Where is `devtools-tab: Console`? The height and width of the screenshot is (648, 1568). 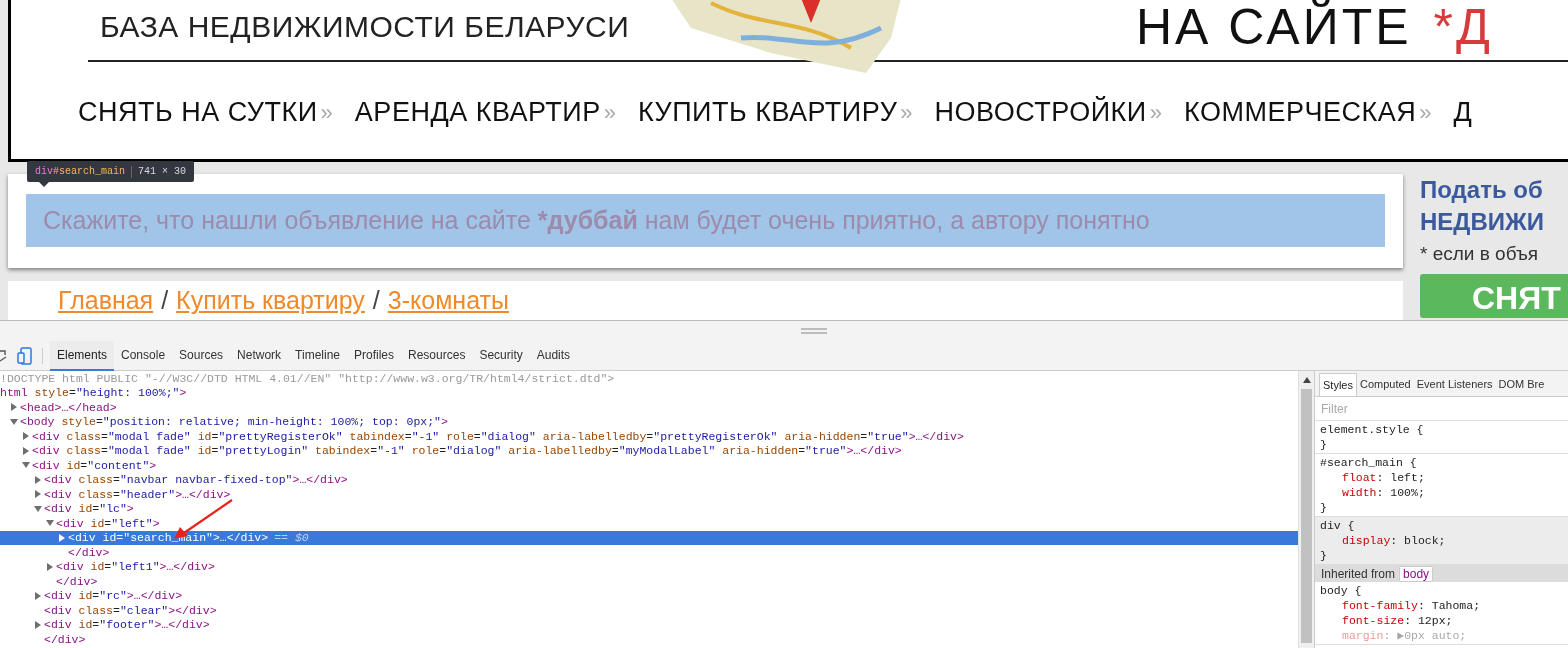 devtools-tab: Console is located at coordinates (143, 355).